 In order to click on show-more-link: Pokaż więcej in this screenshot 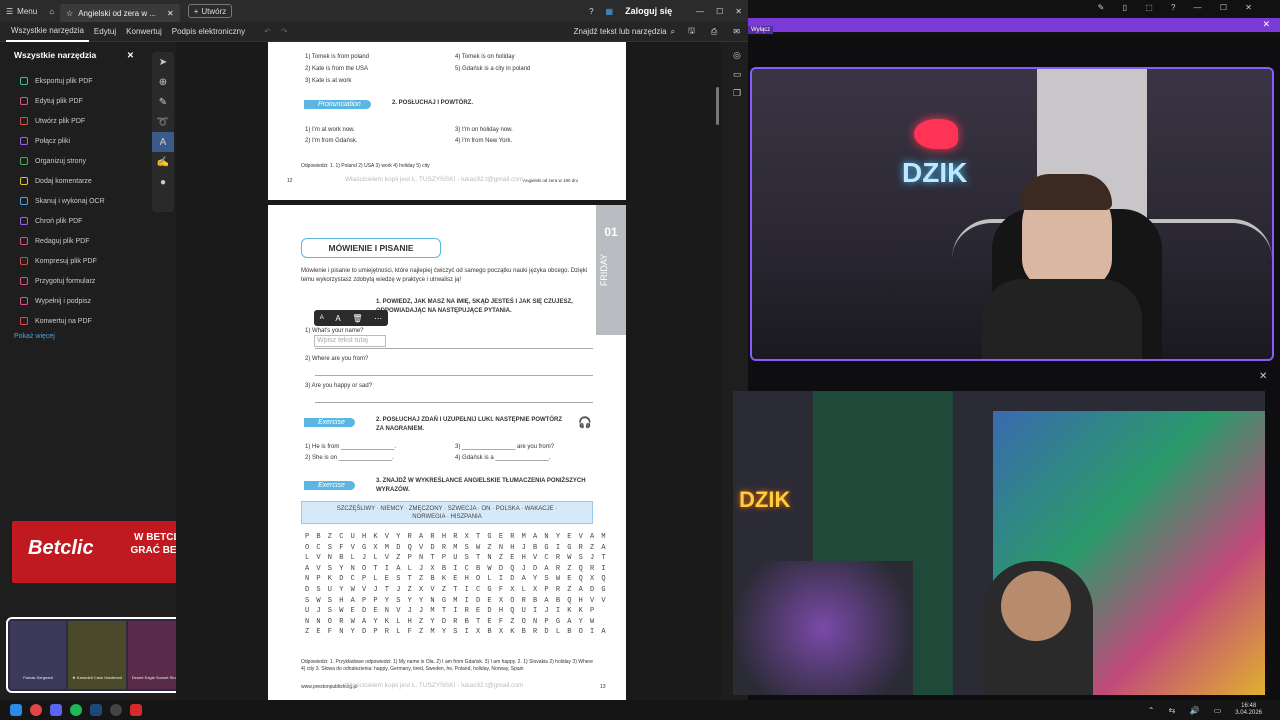, I will do `click(74, 336)`.